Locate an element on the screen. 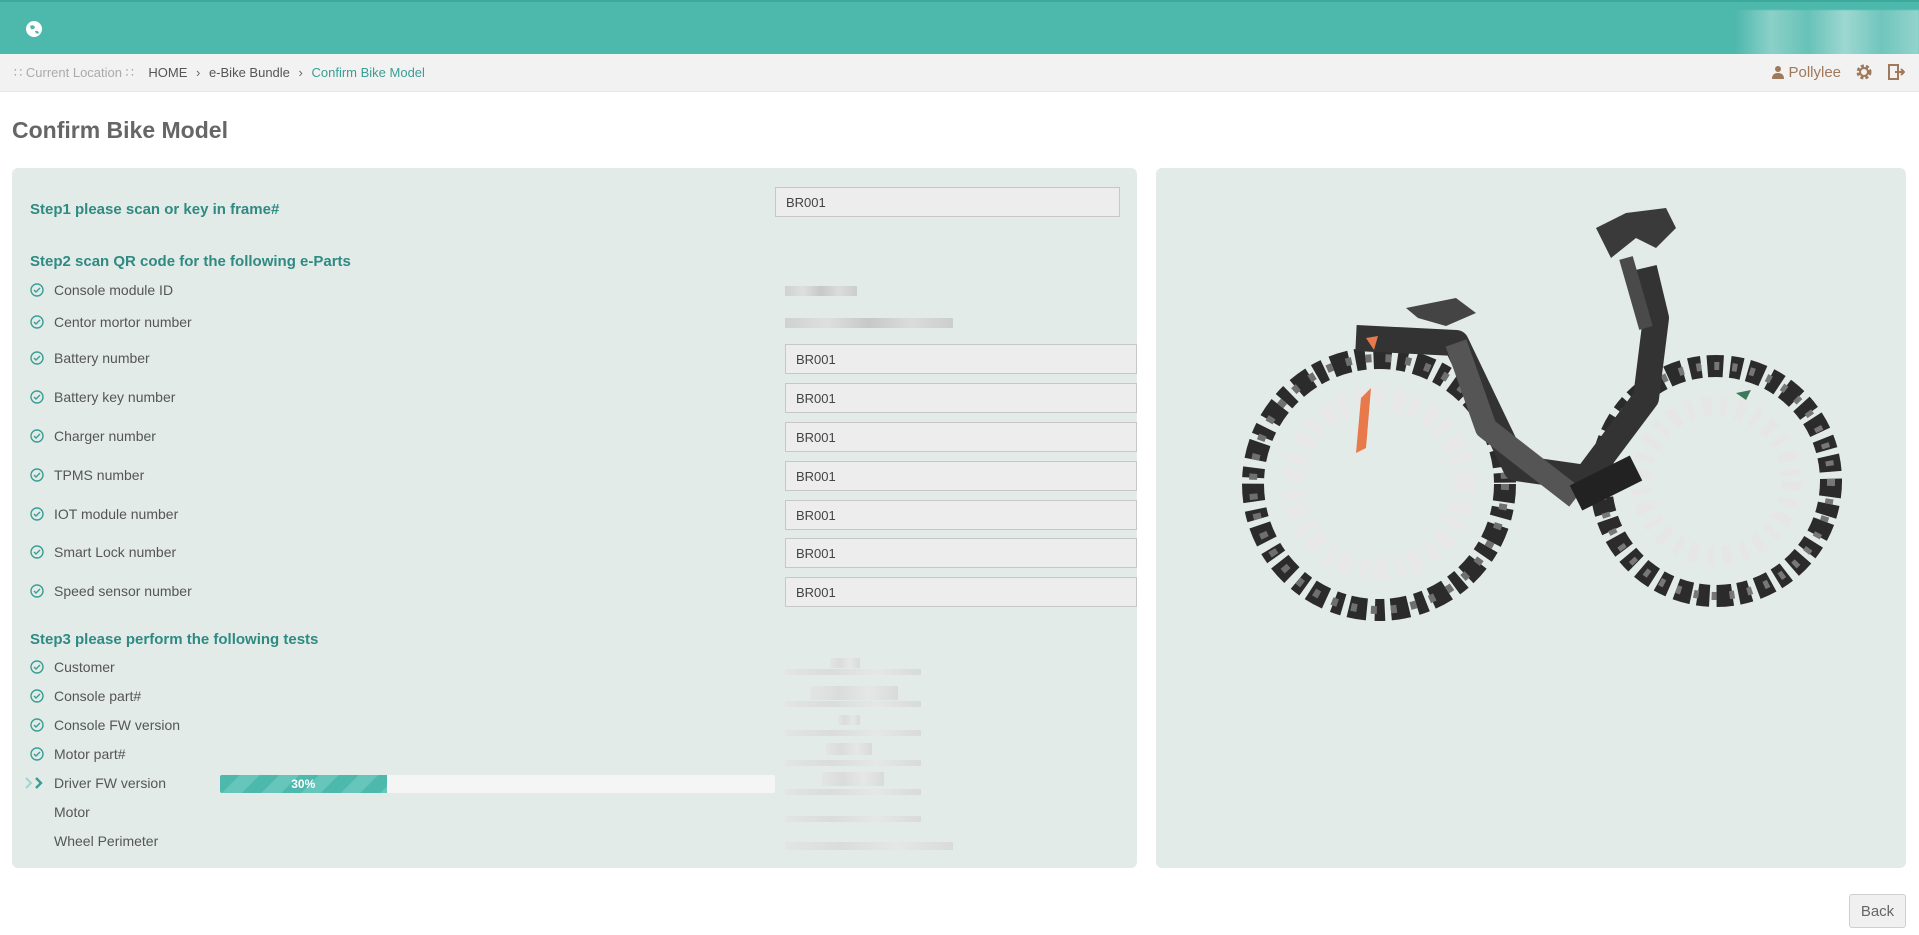 This screenshot has height=935, width=1919. test-label: Customer is located at coordinates (84, 667).